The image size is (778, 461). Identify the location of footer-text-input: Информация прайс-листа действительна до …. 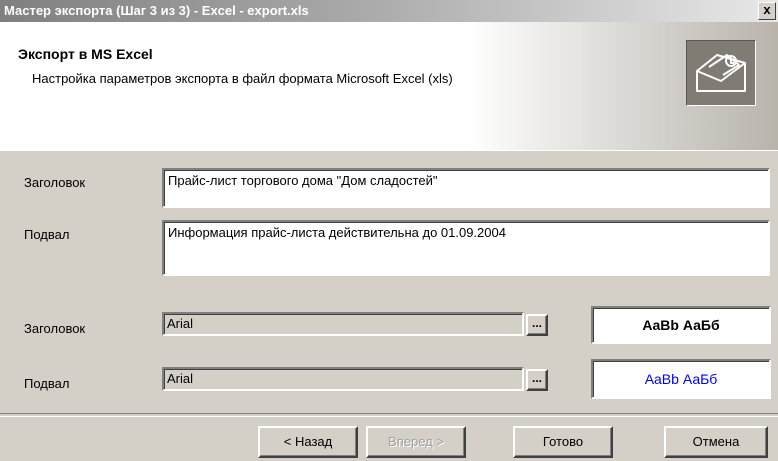
(466, 248).